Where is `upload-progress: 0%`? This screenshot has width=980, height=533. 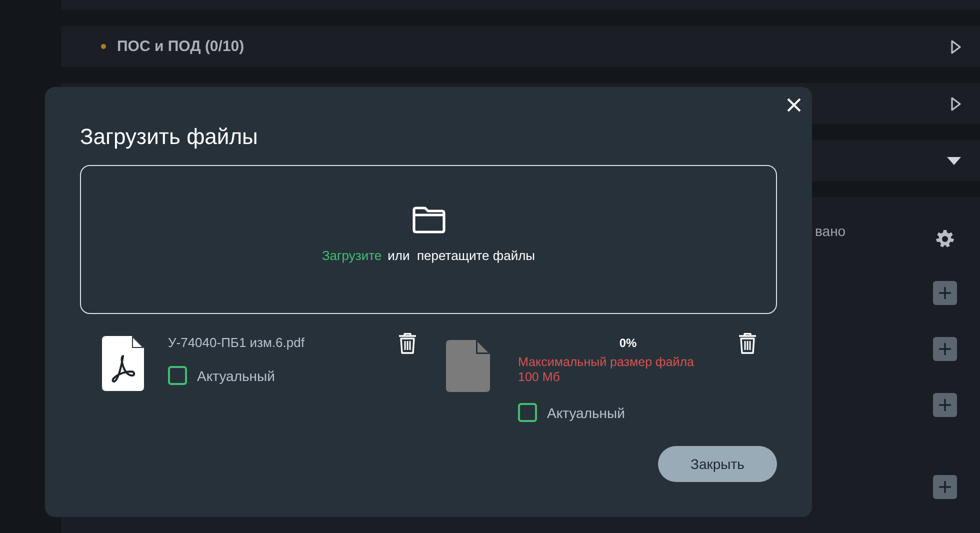 upload-progress: 0% is located at coordinates (628, 343).